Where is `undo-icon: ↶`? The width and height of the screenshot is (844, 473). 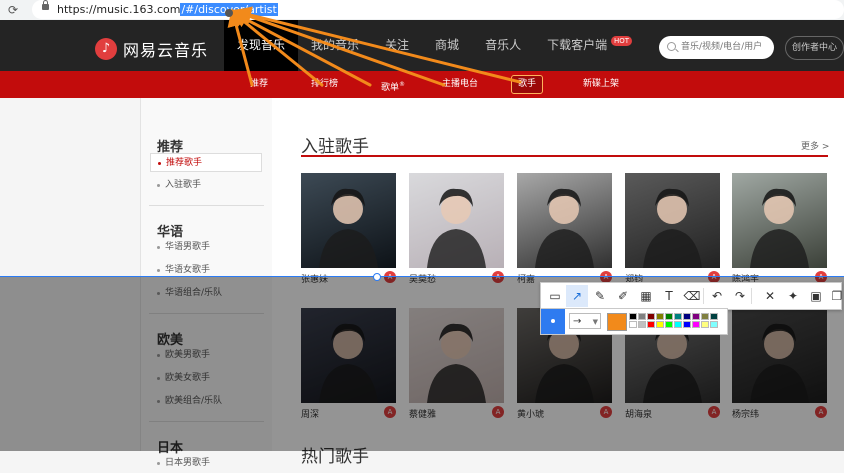 undo-icon: ↶ is located at coordinates (717, 296).